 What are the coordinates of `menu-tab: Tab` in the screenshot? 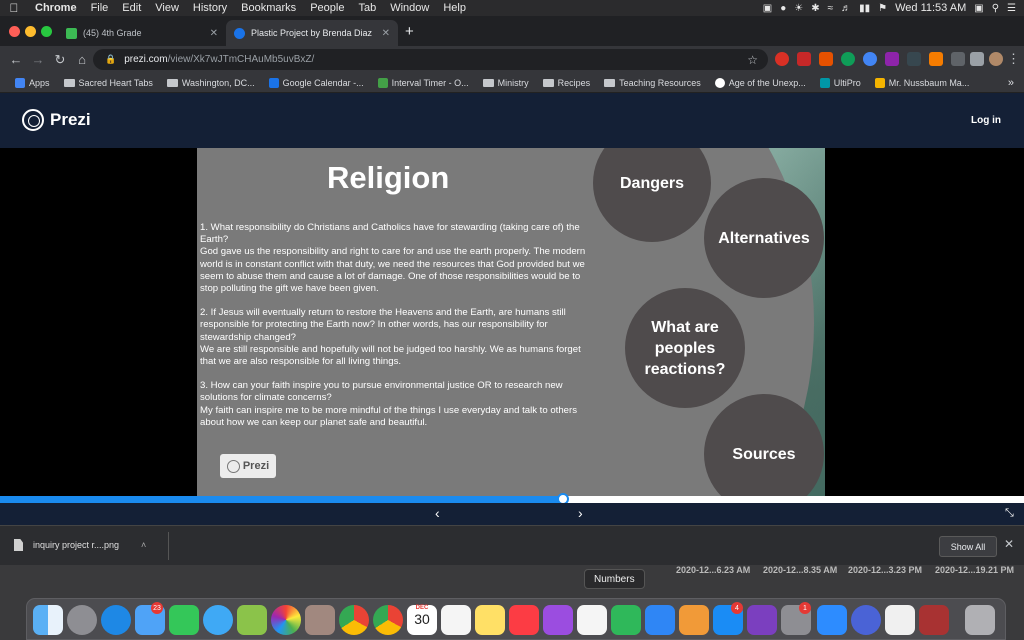 It's located at (367, 8).